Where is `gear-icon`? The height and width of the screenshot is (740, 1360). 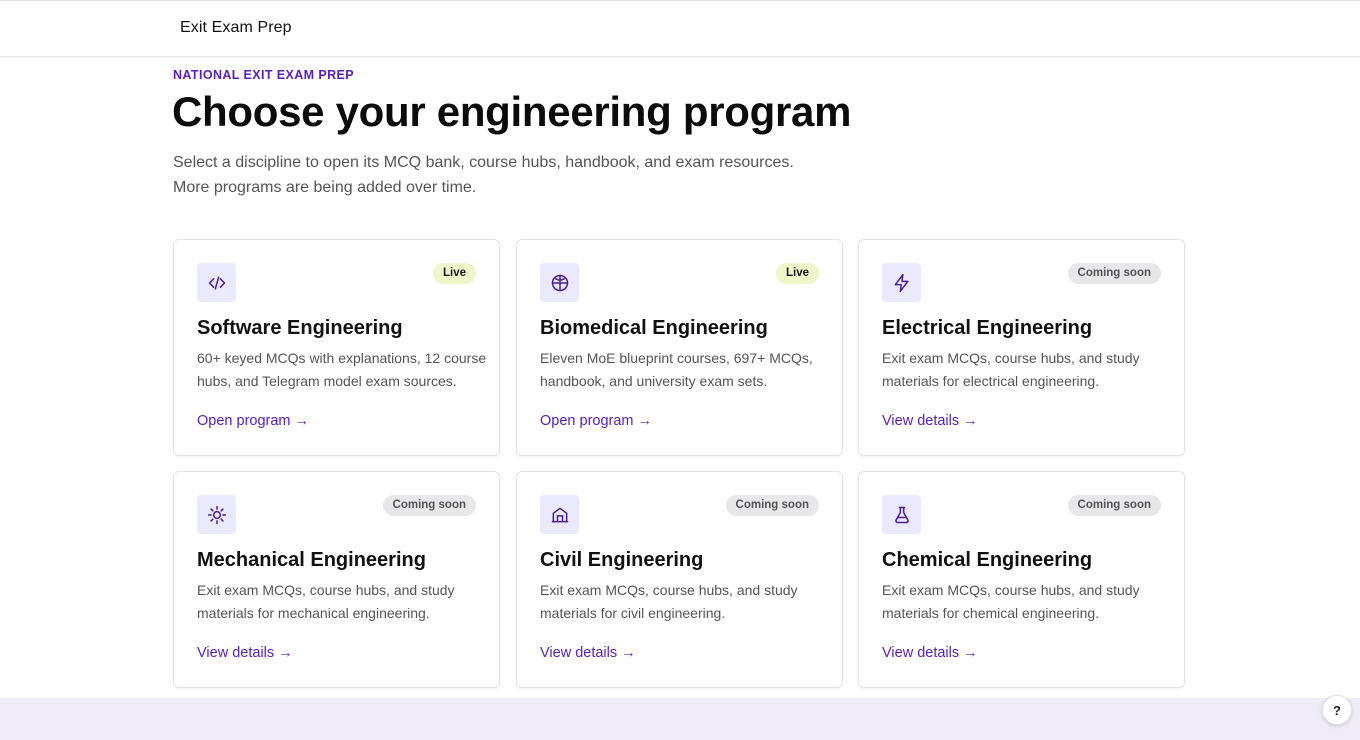
gear-icon is located at coordinates (216, 514).